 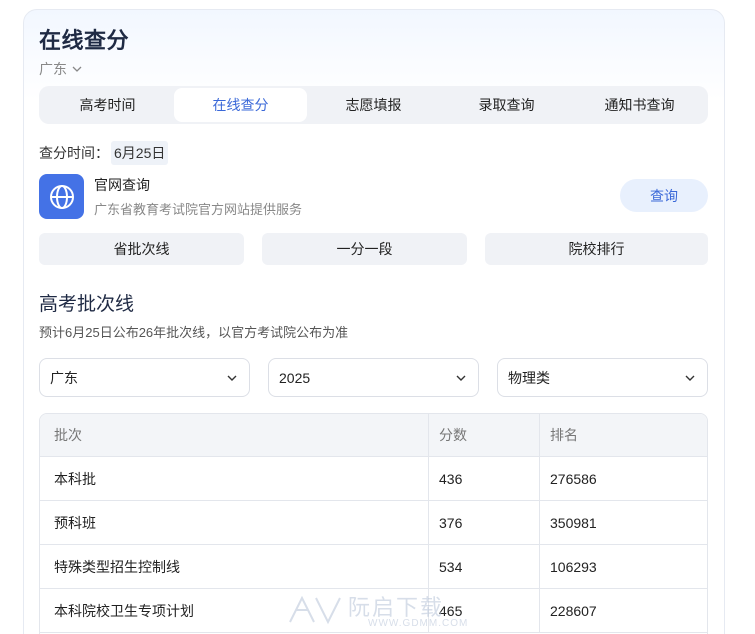 I want to click on tab-bar: 高考时间 在线查分 志愿填报 录取查询 通知书查询, so click(x=373, y=105).